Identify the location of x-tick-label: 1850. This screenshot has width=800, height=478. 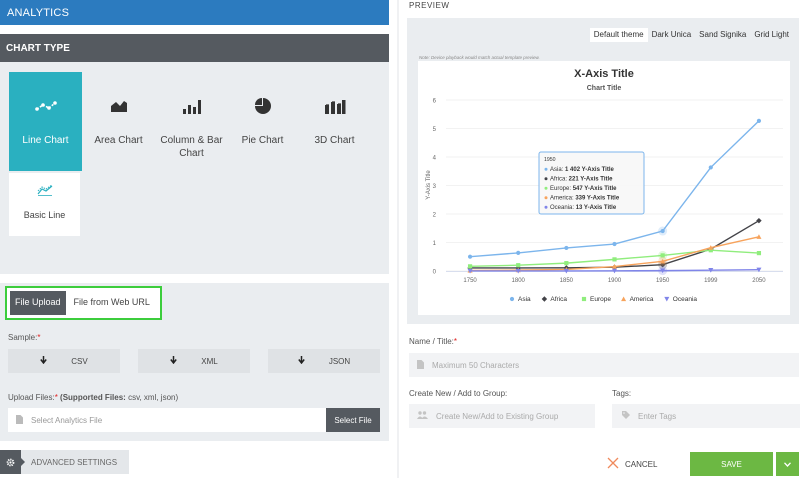
(567, 281).